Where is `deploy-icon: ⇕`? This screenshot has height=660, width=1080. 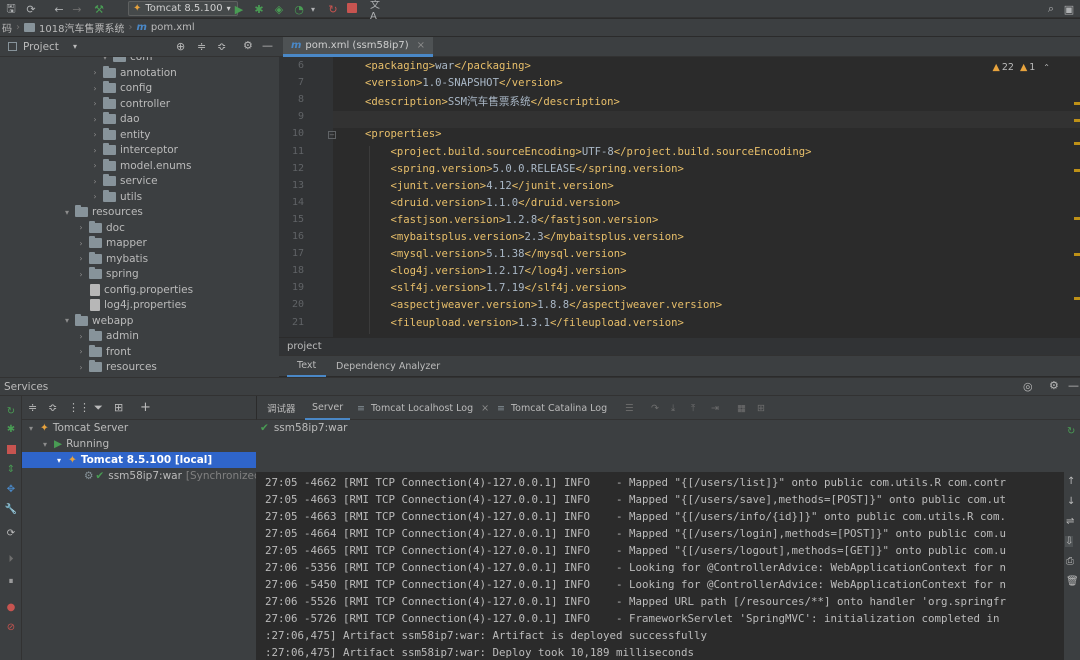
deploy-icon: ⇕ is located at coordinates (11, 469).